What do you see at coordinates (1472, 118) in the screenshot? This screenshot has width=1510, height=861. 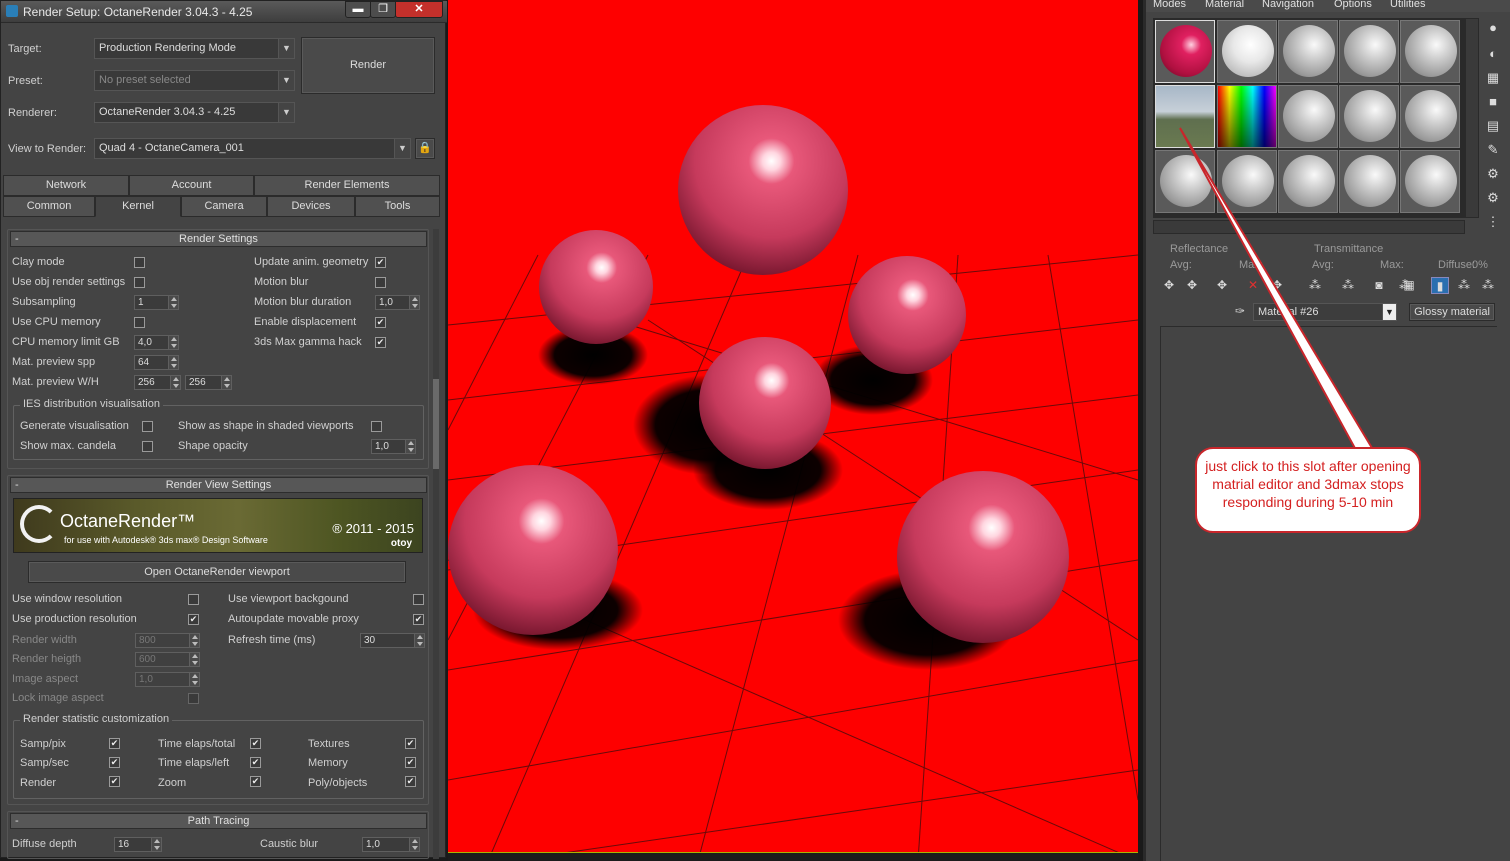 I see `slots-vertical-scrollbar` at bounding box center [1472, 118].